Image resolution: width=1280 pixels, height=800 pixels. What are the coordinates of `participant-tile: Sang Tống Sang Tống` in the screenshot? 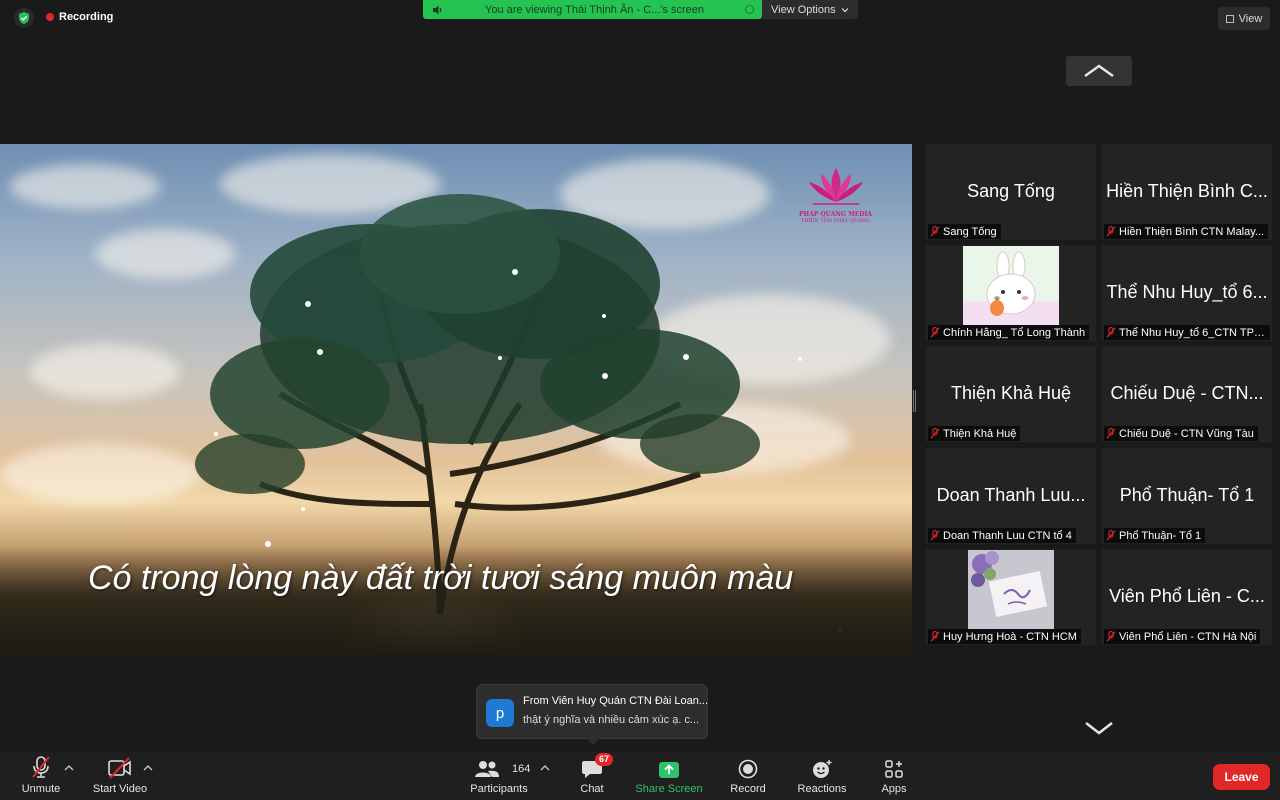 It's located at (1011, 192).